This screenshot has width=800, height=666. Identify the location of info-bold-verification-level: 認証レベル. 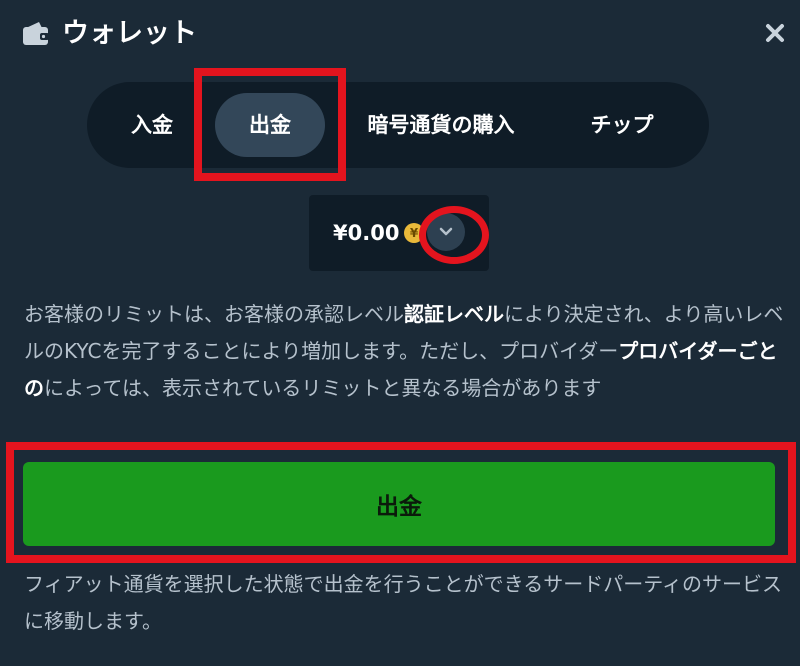
(454, 314).